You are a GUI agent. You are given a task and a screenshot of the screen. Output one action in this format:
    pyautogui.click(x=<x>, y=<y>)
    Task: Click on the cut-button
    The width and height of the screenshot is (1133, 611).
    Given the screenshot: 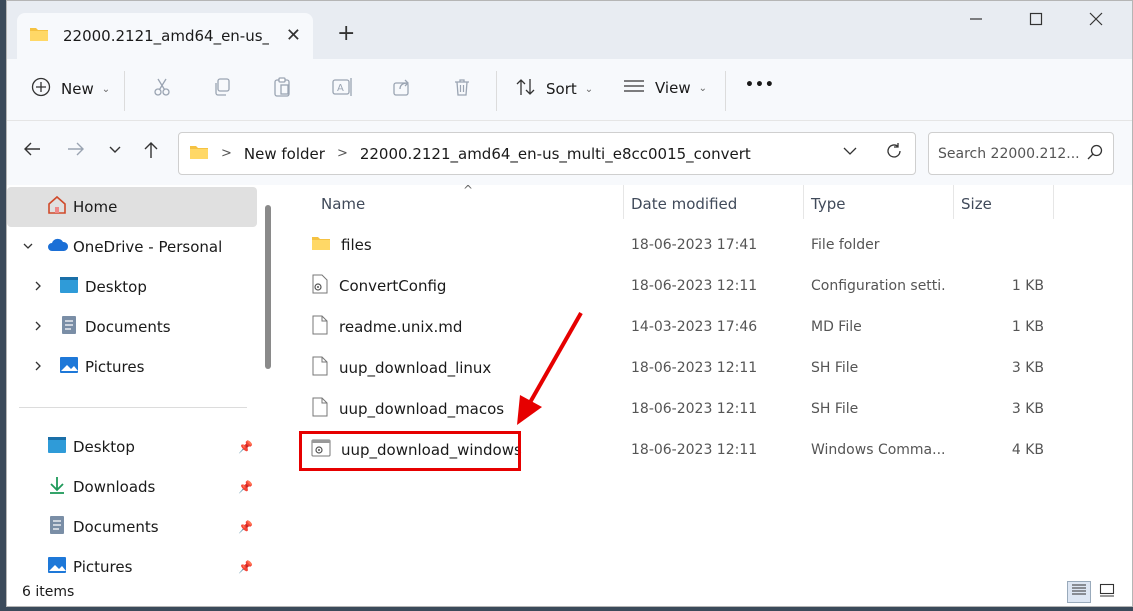 What is the action you would take?
    pyautogui.click(x=162, y=89)
    